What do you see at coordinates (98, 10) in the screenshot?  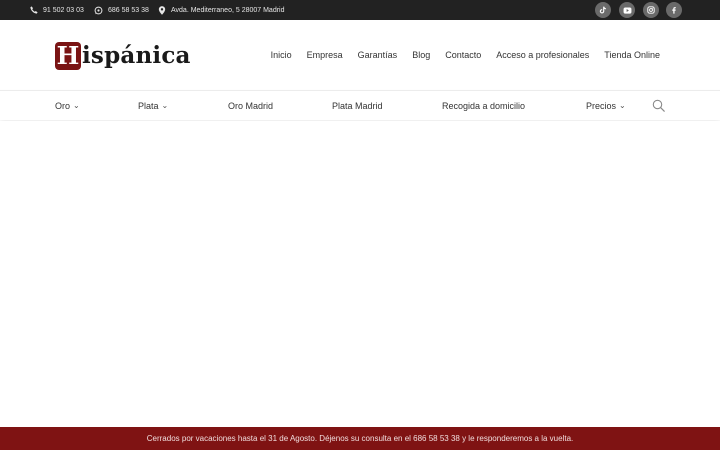 I see `whatsapp-icon` at bounding box center [98, 10].